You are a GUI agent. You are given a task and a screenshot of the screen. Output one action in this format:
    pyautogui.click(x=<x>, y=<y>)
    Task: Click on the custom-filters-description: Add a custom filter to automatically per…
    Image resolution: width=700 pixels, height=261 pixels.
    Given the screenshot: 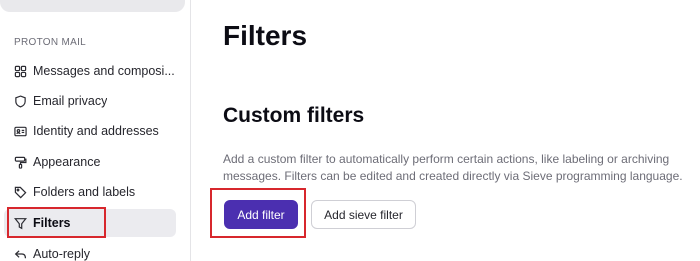 What is the action you would take?
    pyautogui.click(x=453, y=167)
    